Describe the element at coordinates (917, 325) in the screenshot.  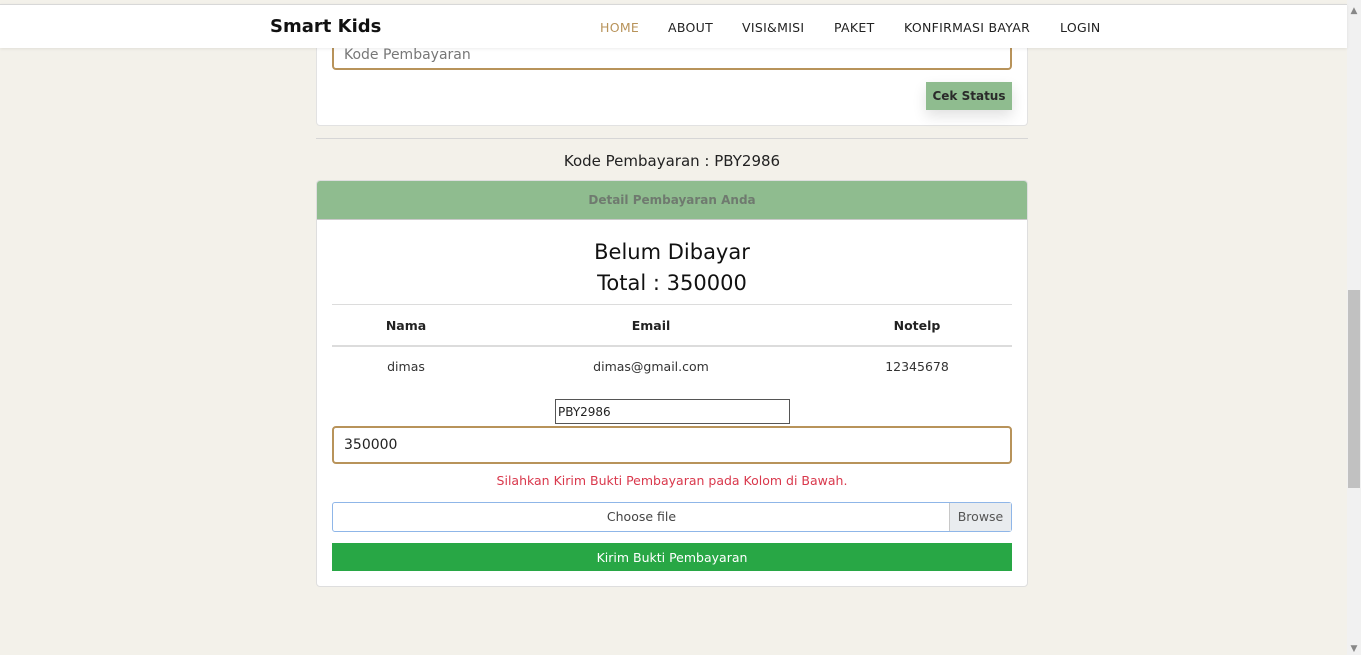
I see `table-header-notelp: Notelp` at that location.